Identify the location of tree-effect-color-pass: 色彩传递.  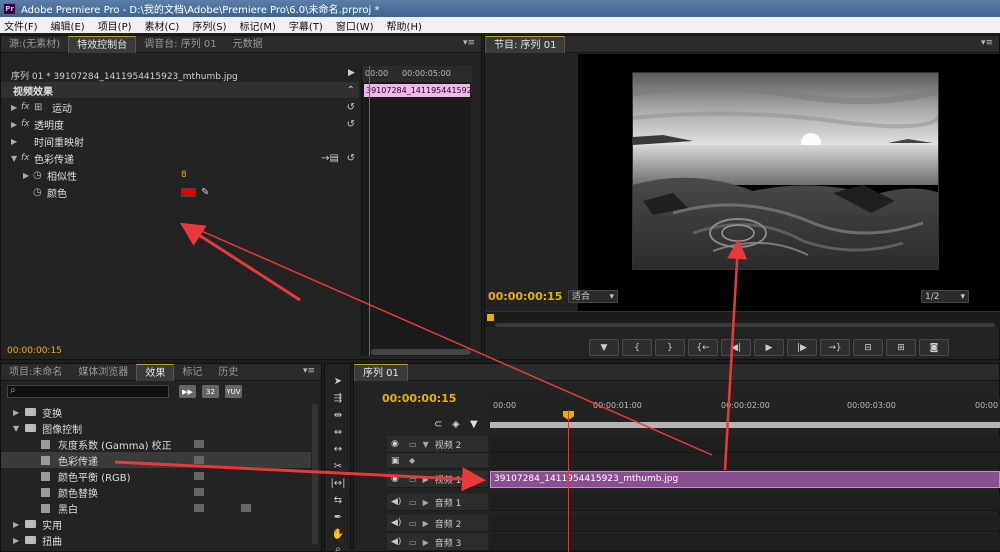
(156, 460).